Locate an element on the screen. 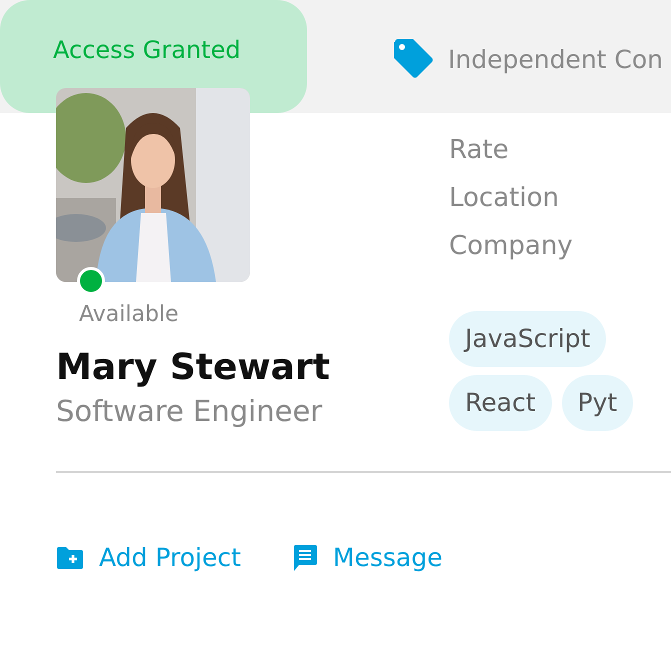 This screenshot has width=671, height=672. status-label: Available is located at coordinates (129, 314).